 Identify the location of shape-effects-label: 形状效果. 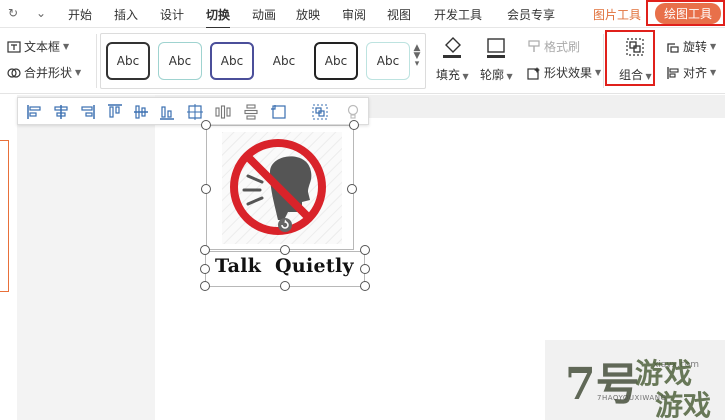
(568, 73).